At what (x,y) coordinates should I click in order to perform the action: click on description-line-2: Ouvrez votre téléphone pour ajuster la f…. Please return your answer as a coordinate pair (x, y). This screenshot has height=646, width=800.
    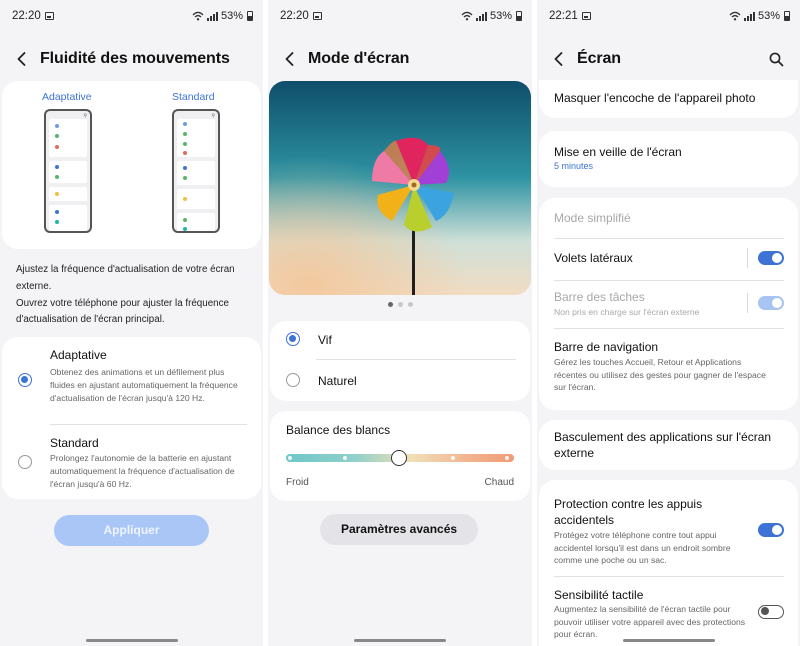
    Looking at the image, I should click on (122, 311).